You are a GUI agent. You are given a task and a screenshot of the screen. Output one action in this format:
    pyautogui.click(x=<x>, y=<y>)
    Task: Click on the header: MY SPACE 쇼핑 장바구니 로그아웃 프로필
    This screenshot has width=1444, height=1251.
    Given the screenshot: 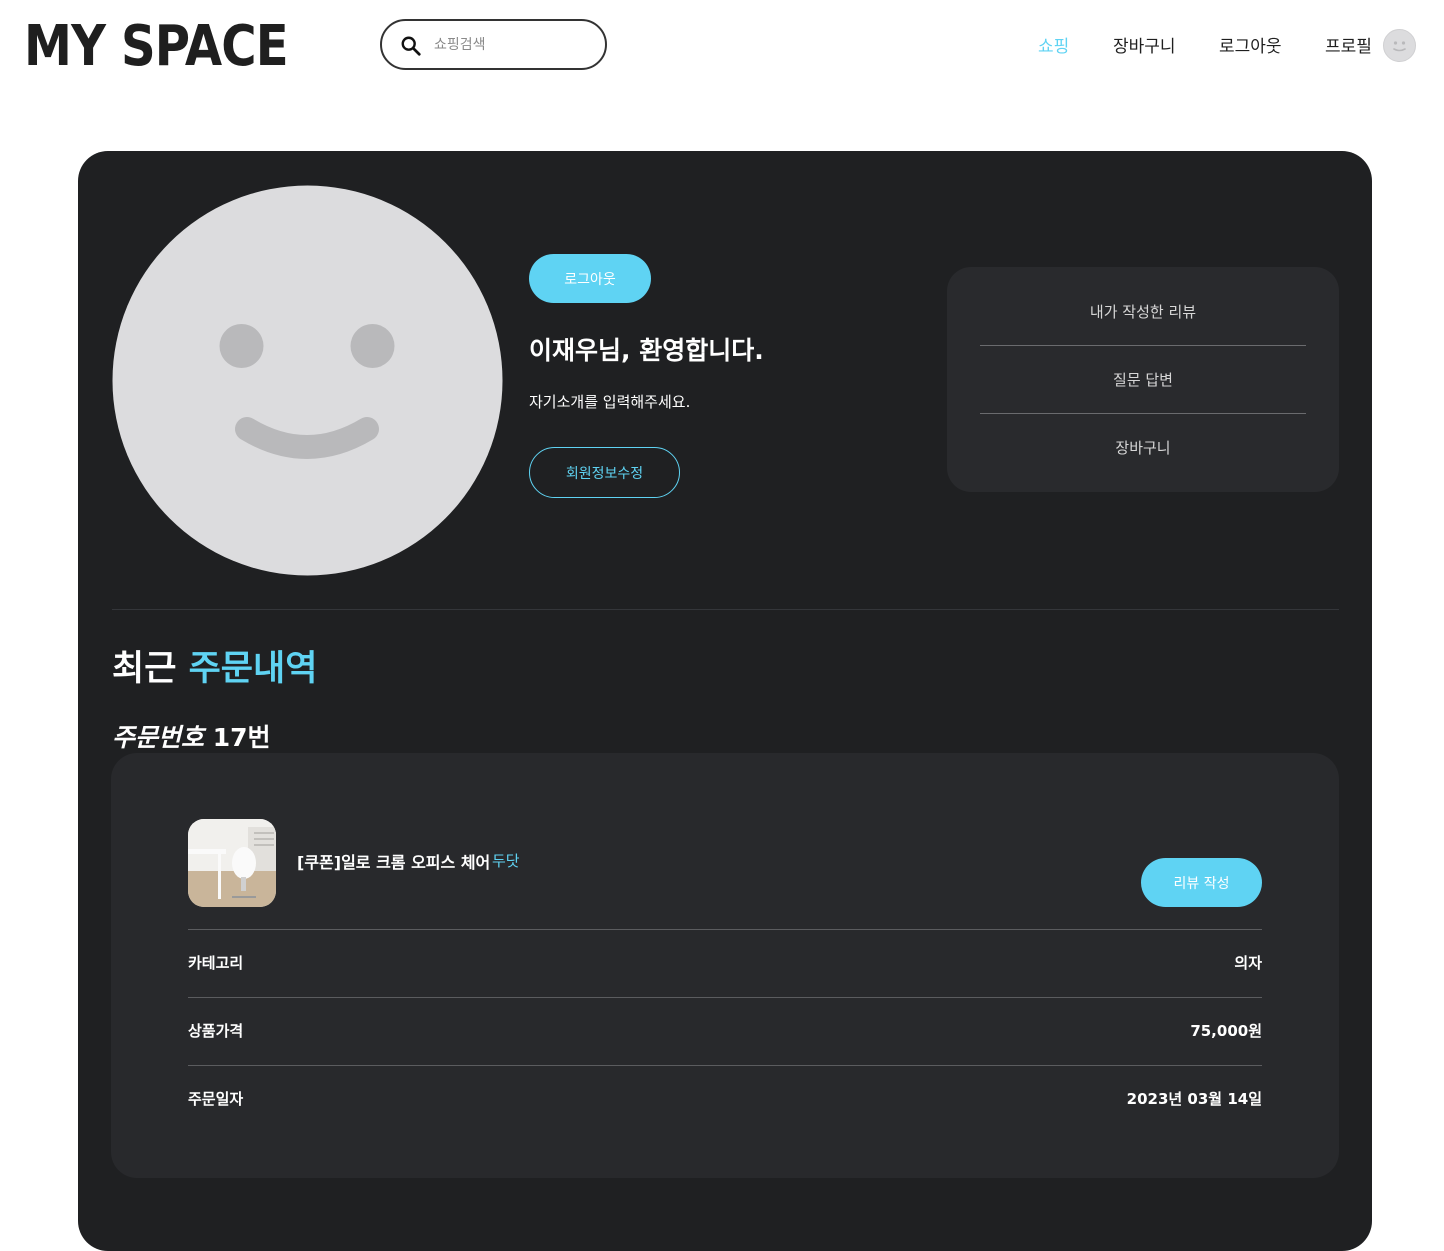 What is the action you would take?
    pyautogui.click(x=722, y=46)
    